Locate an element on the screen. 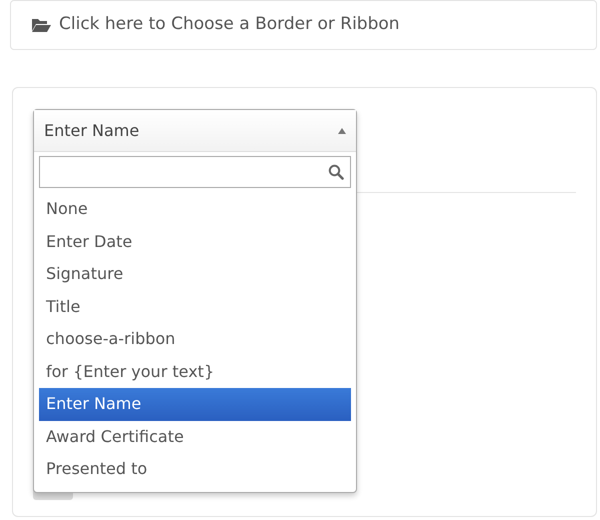 The width and height of the screenshot is (600, 520). dropdown-option: Presented to is located at coordinates (195, 469).